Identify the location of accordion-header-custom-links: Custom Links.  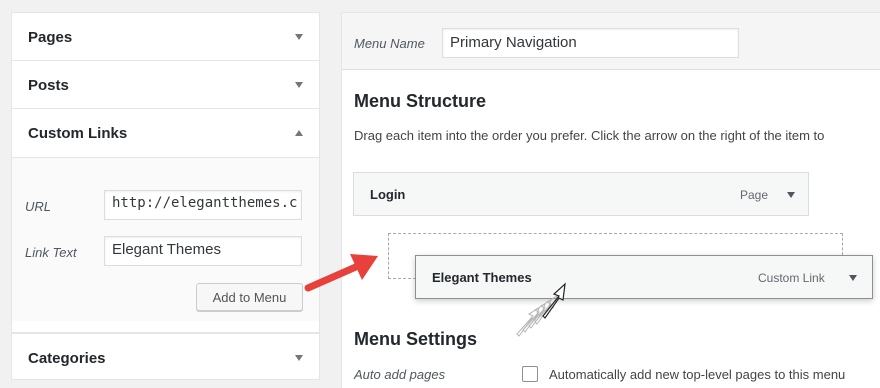
(165, 133).